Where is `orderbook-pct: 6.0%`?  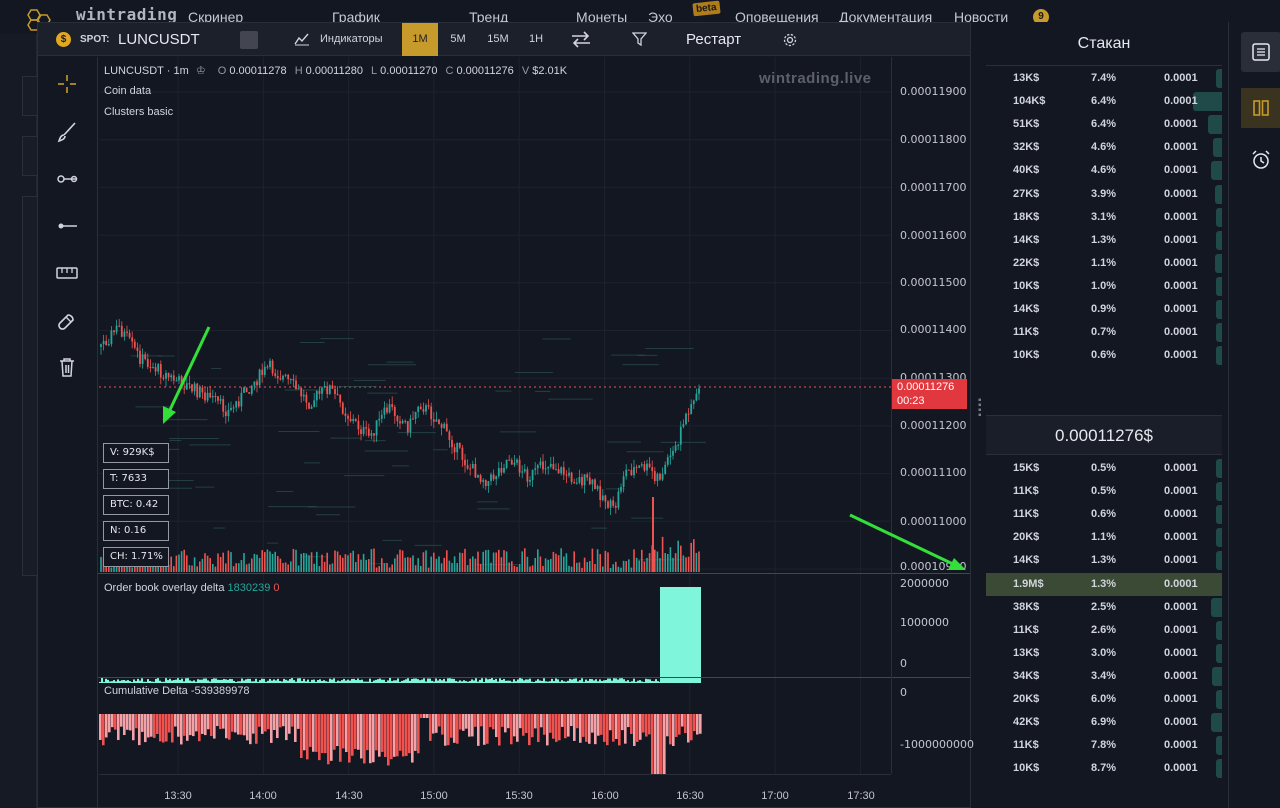 orderbook-pct: 6.0% is located at coordinates (1104, 699).